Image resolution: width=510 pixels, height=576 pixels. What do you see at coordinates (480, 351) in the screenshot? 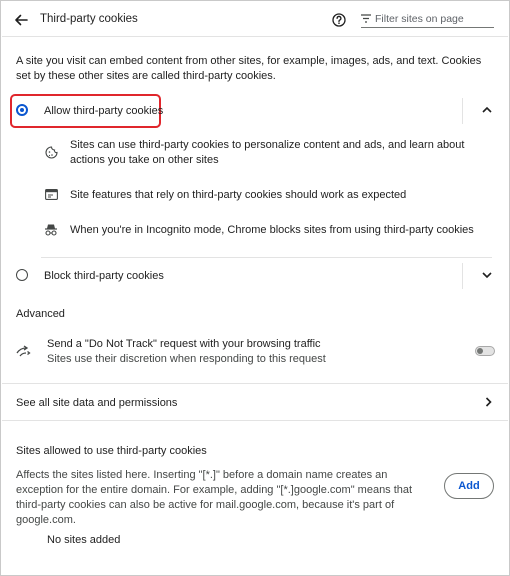
I see `toggle-knob` at bounding box center [480, 351].